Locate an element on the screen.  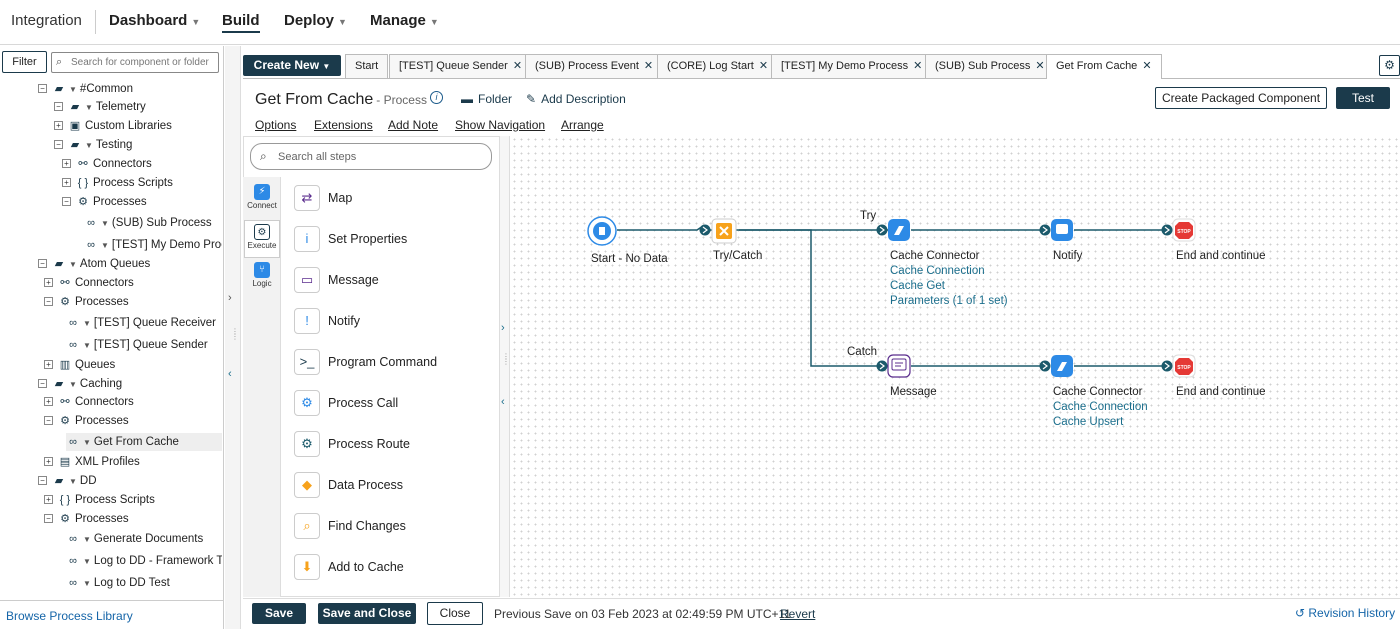
tab-get-from-cache: Get From Cache ✕ is located at coordinates (1104, 66).